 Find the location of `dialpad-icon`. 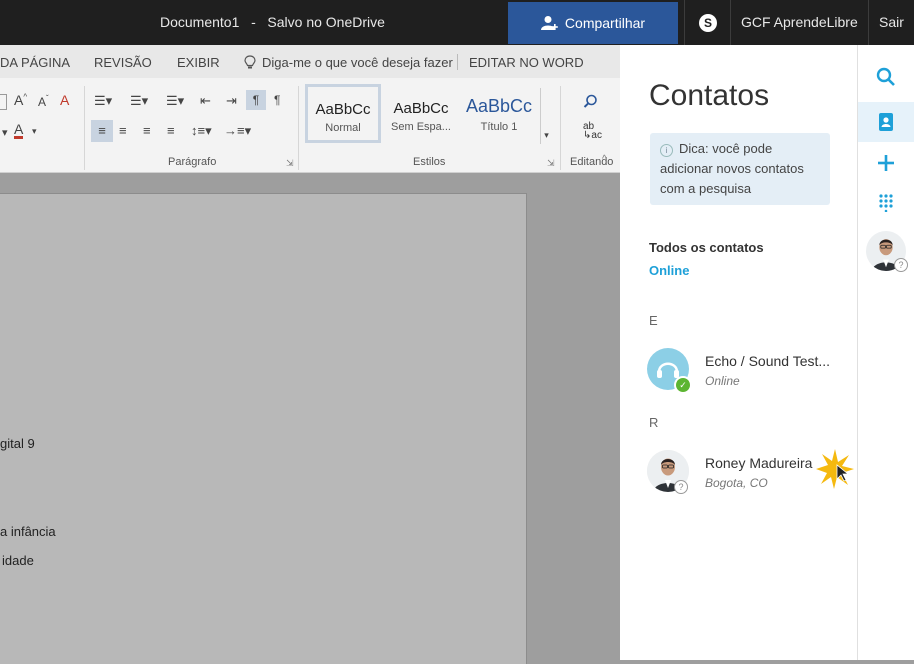

dialpad-icon is located at coordinates (886, 203).